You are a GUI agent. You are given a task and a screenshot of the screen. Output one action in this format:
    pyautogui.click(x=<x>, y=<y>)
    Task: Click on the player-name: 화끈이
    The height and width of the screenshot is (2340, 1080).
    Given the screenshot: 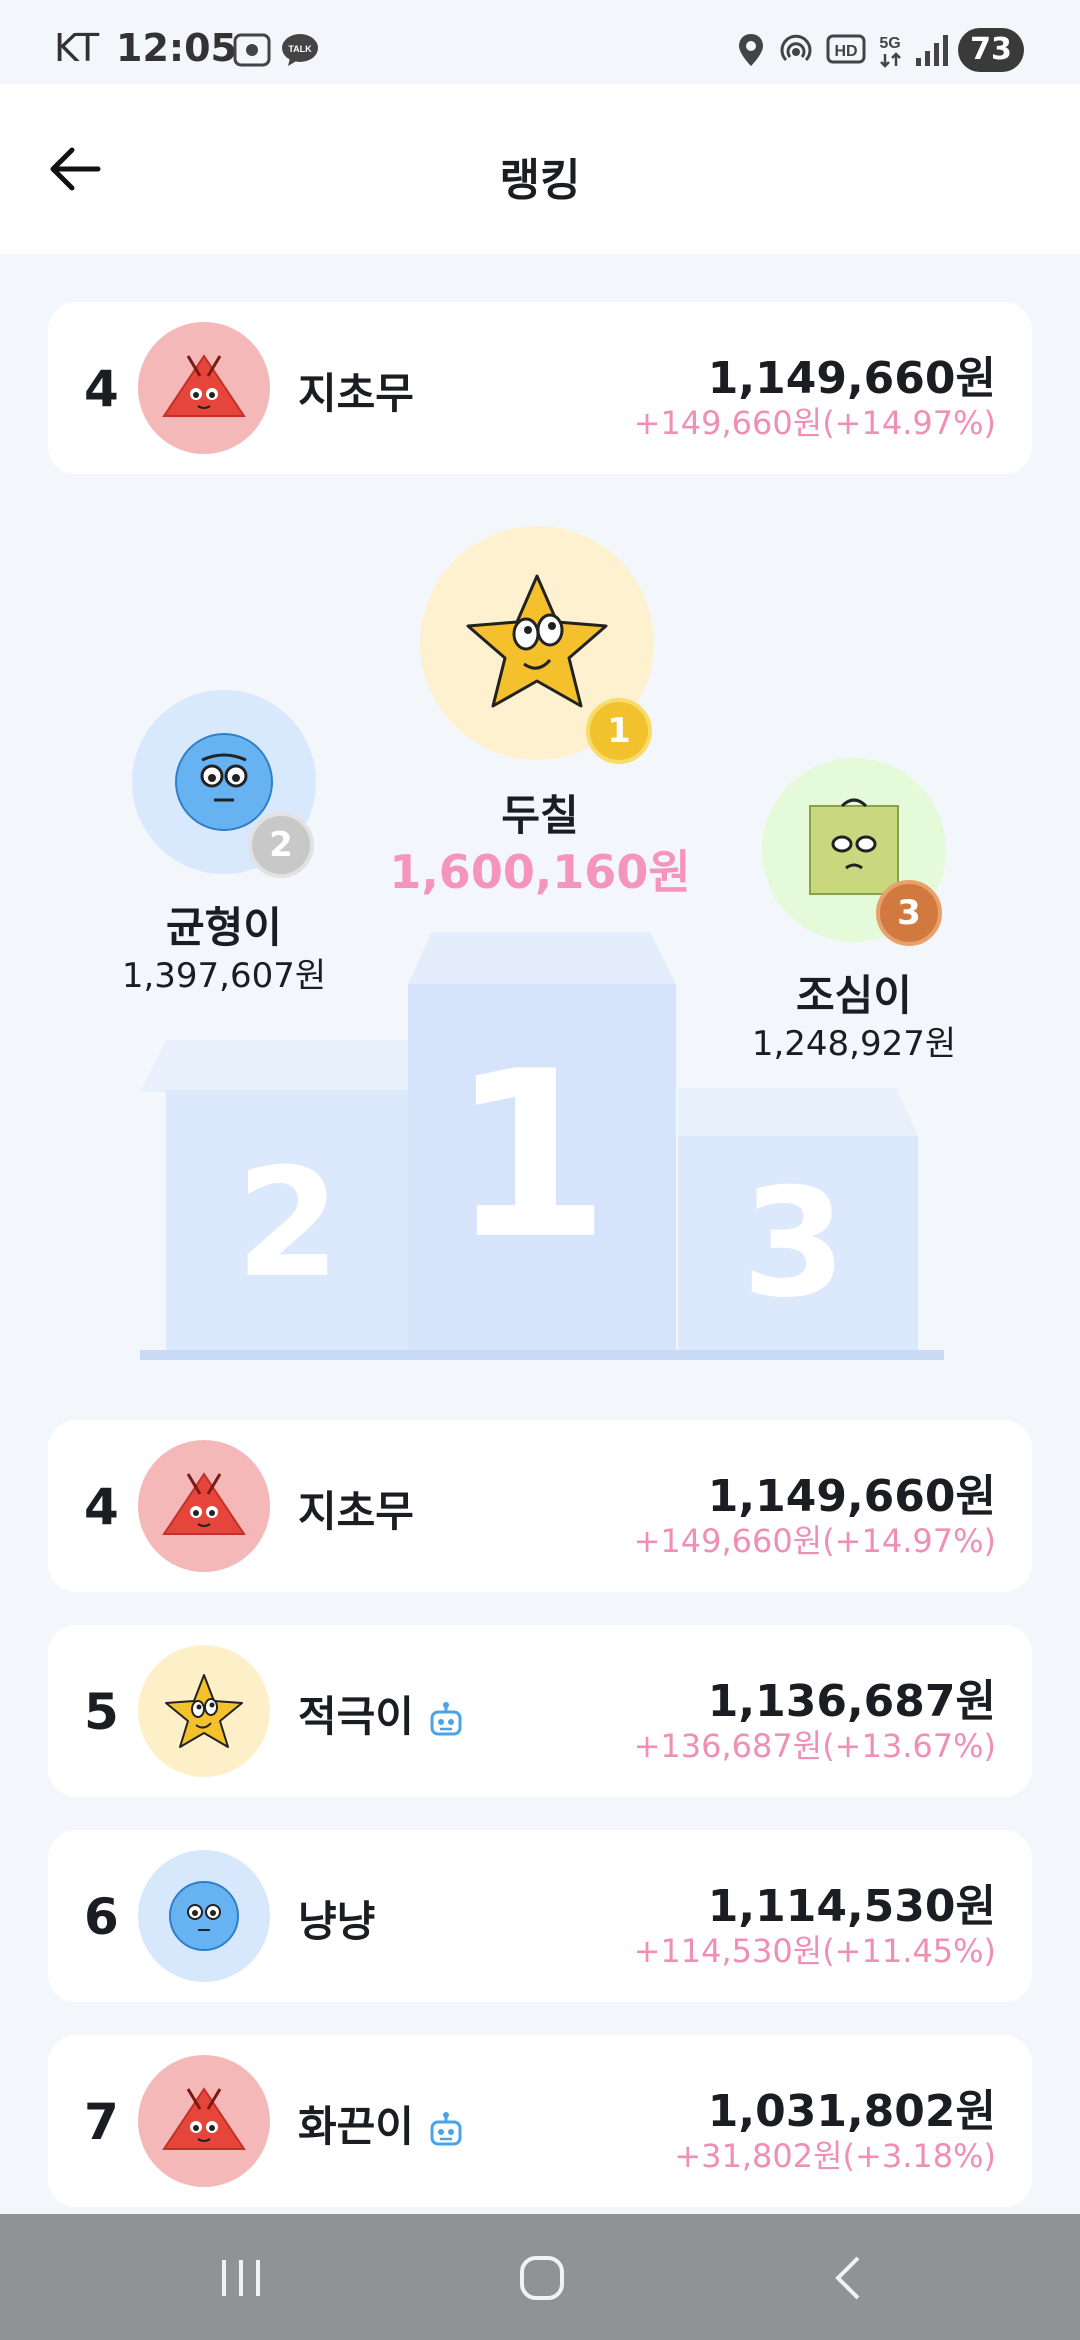 What is the action you would take?
    pyautogui.click(x=382, y=2123)
    